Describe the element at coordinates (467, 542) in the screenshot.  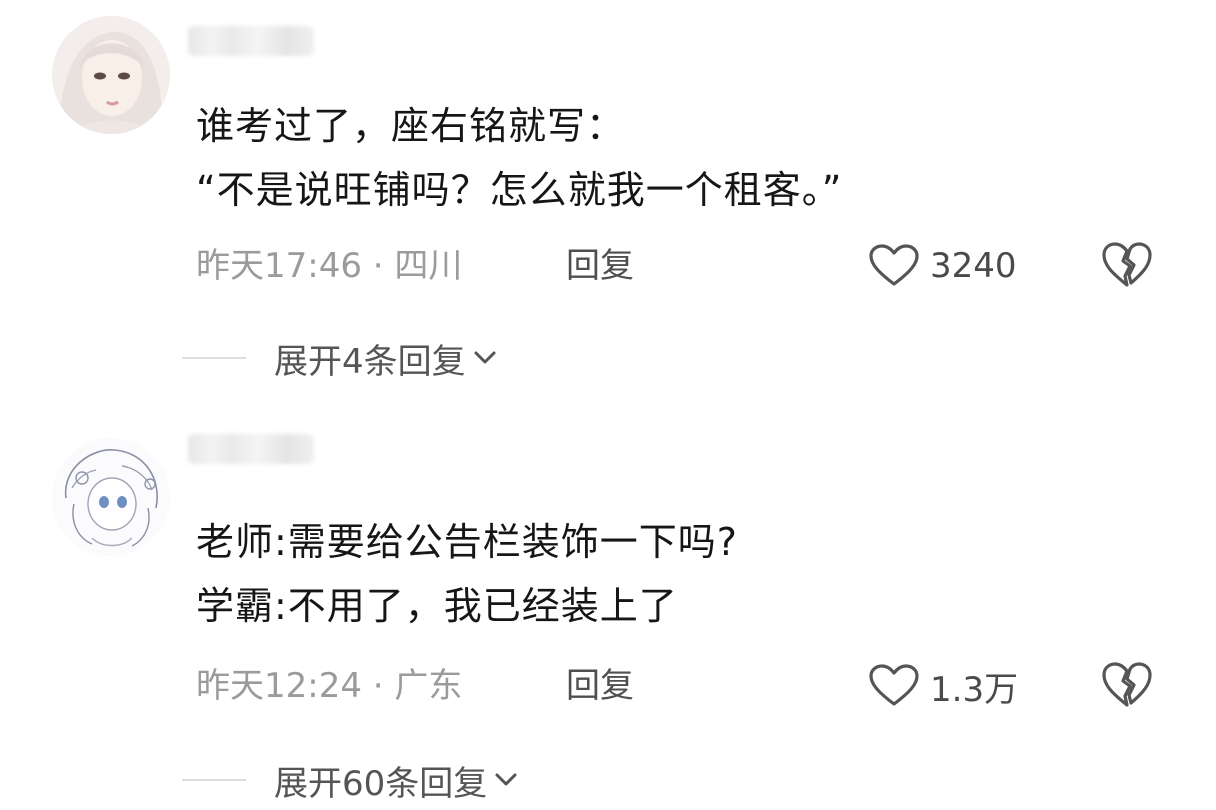
I see `comment-line: 老师:需要给公告栏装饰一下吗?` at that location.